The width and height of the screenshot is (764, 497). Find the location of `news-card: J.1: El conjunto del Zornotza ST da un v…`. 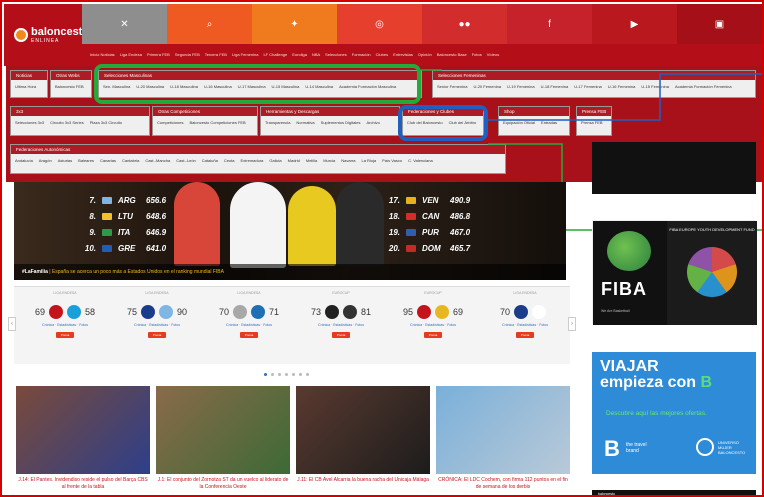

news-card: J.1: El conjunto del Zornotza ST da un v… is located at coordinates (223, 438).